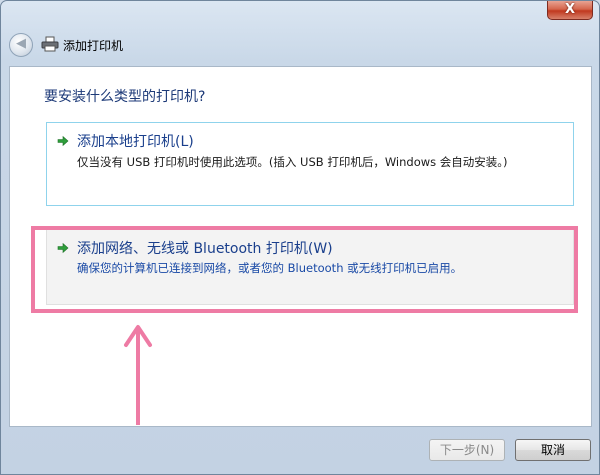  What do you see at coordinates (467, 450) in the screenshot?
I see `next-button: 下一步(N)` at bounding box center [467, 450].